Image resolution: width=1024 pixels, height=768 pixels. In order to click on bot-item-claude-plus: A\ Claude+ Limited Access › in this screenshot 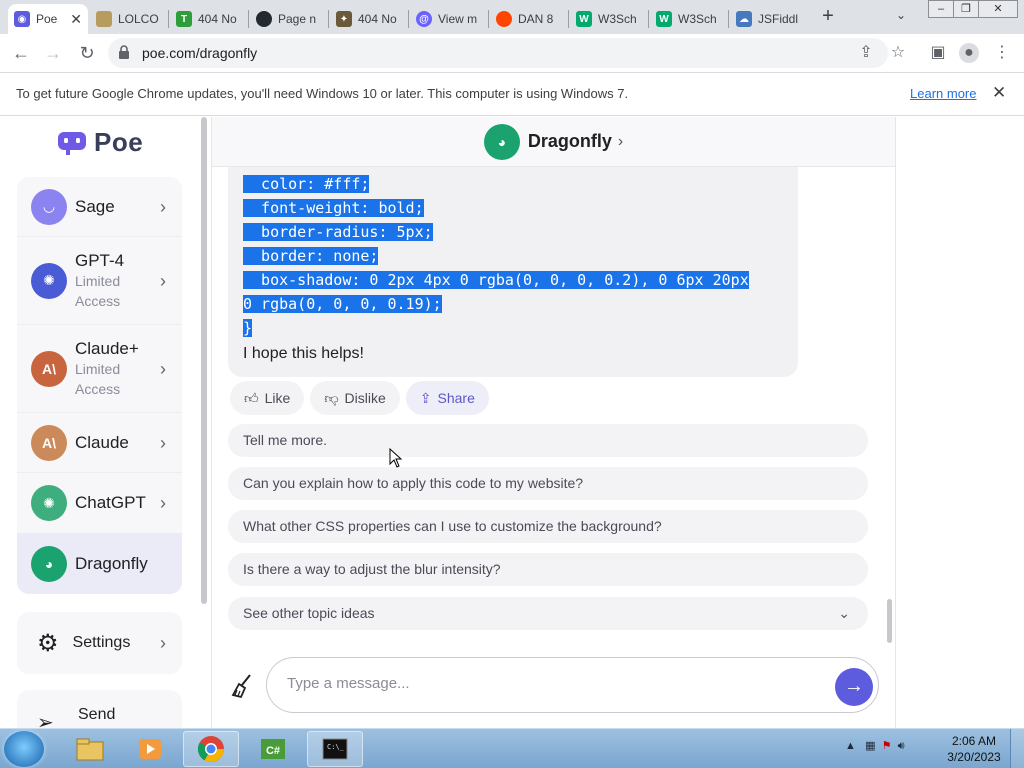, I will do `click(99, 369)`.